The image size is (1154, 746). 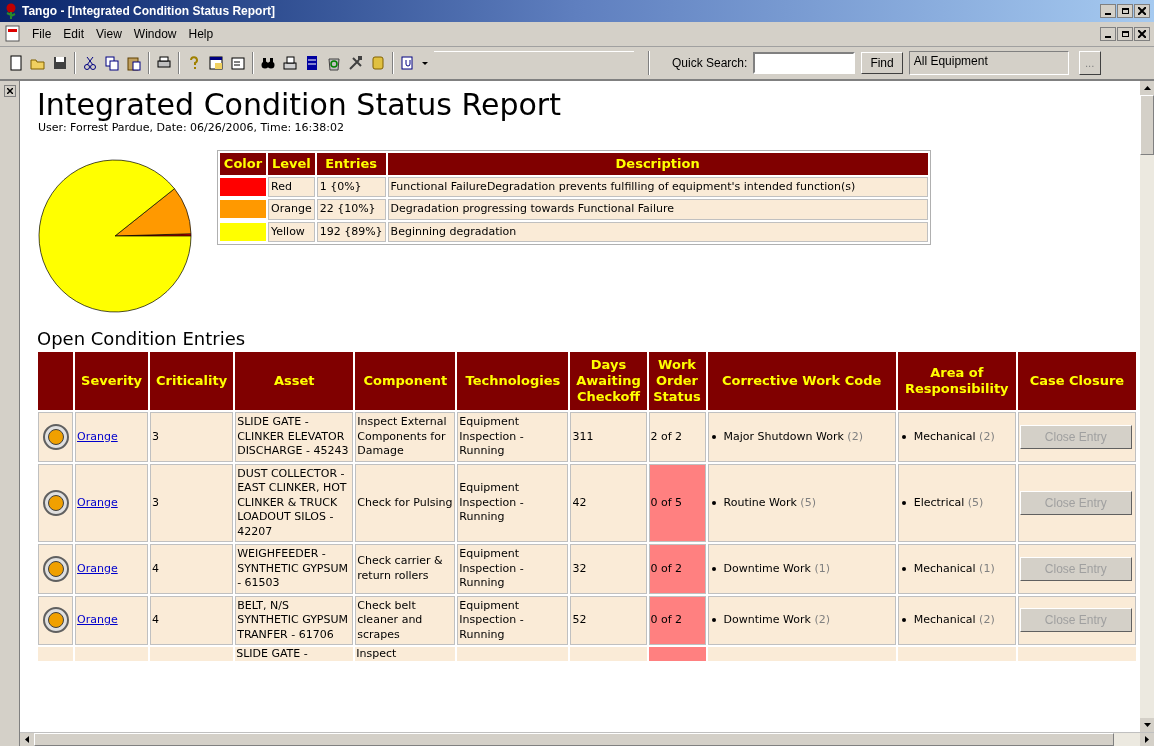 I want to click on menu-item: Edit, so click(x=74, y=34).